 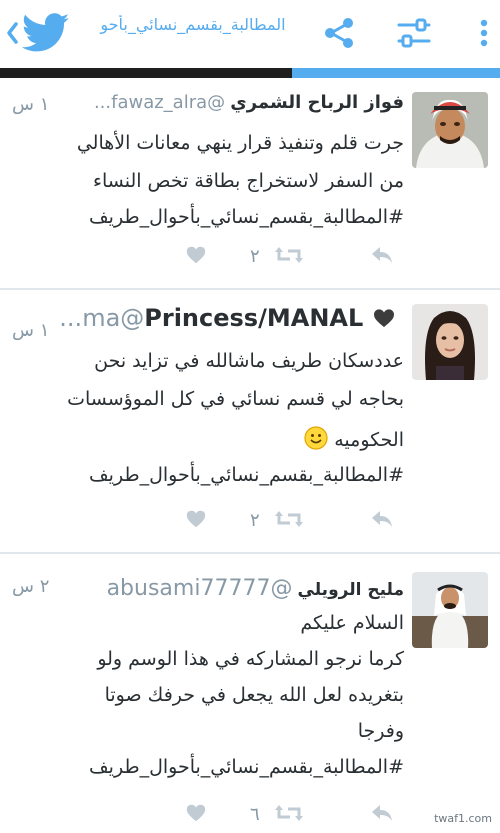 What do you see at coordinates (317, 102) in the screenshot?
I see `author-name: فواز الرباح الشمري` at bounding box center [317, 102].